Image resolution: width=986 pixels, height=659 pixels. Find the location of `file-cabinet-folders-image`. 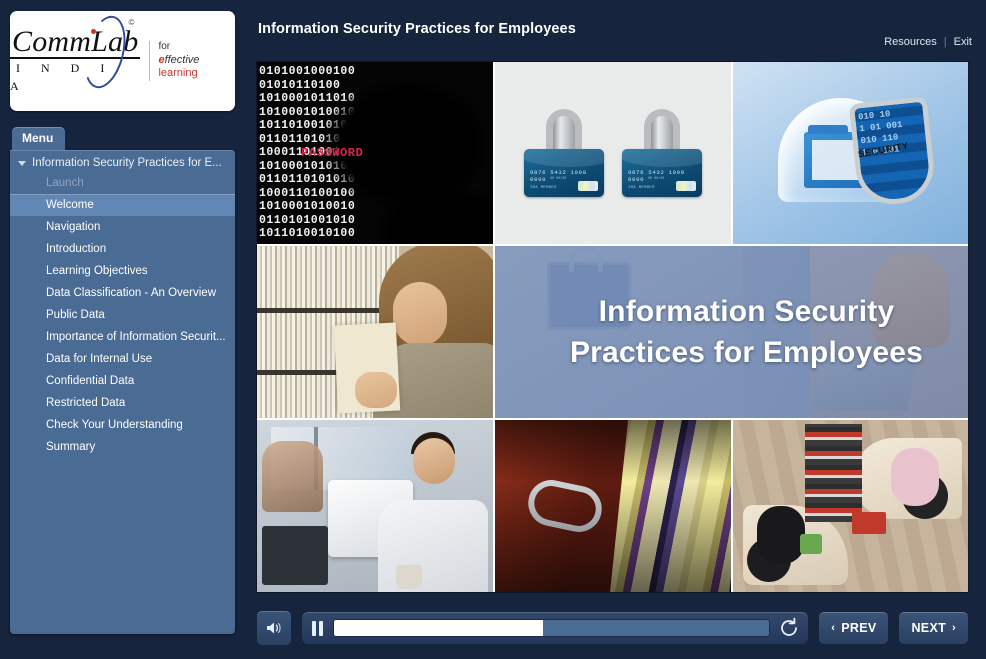

file-cabinet-folders-image is located at coordinates (613, 506).